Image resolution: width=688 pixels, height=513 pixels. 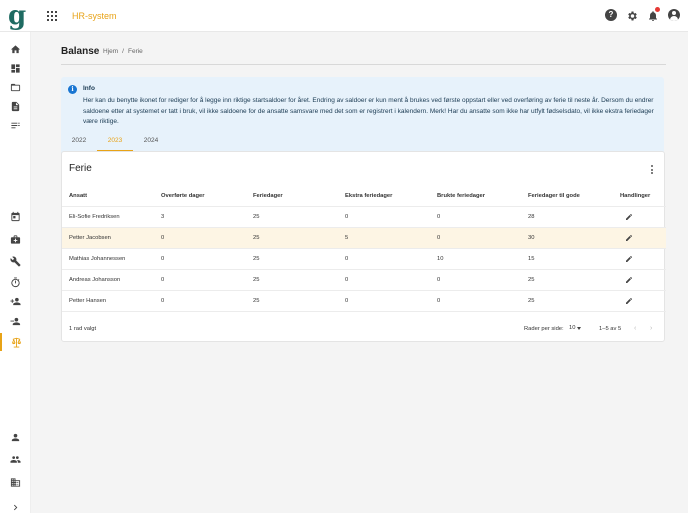 I want to click on notification-badge, so click(x=657, y=9).